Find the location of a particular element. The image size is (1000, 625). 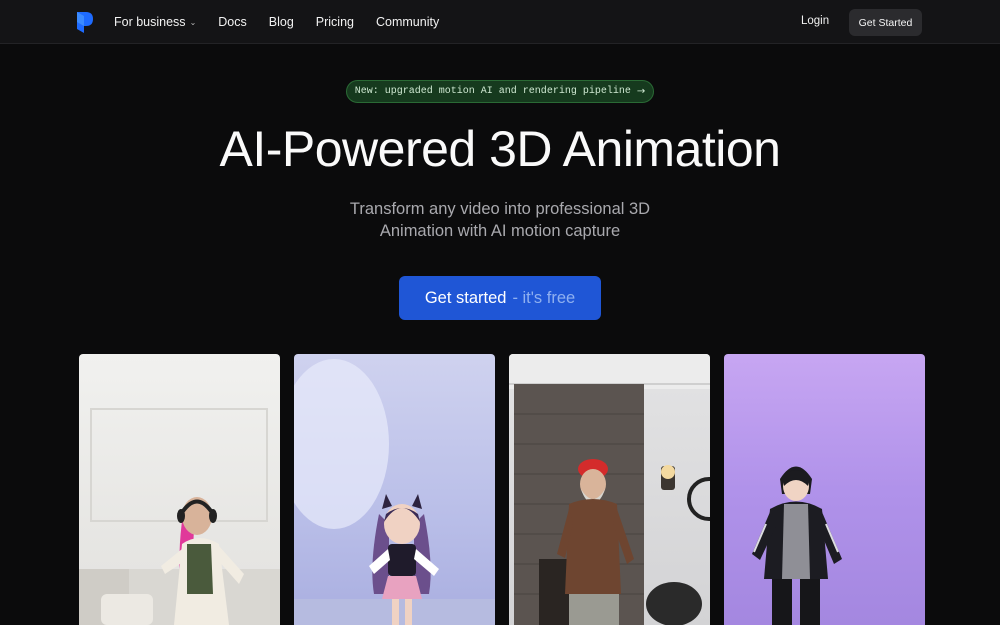

cta-main-label: Get started is located at coordinates (465, 297).